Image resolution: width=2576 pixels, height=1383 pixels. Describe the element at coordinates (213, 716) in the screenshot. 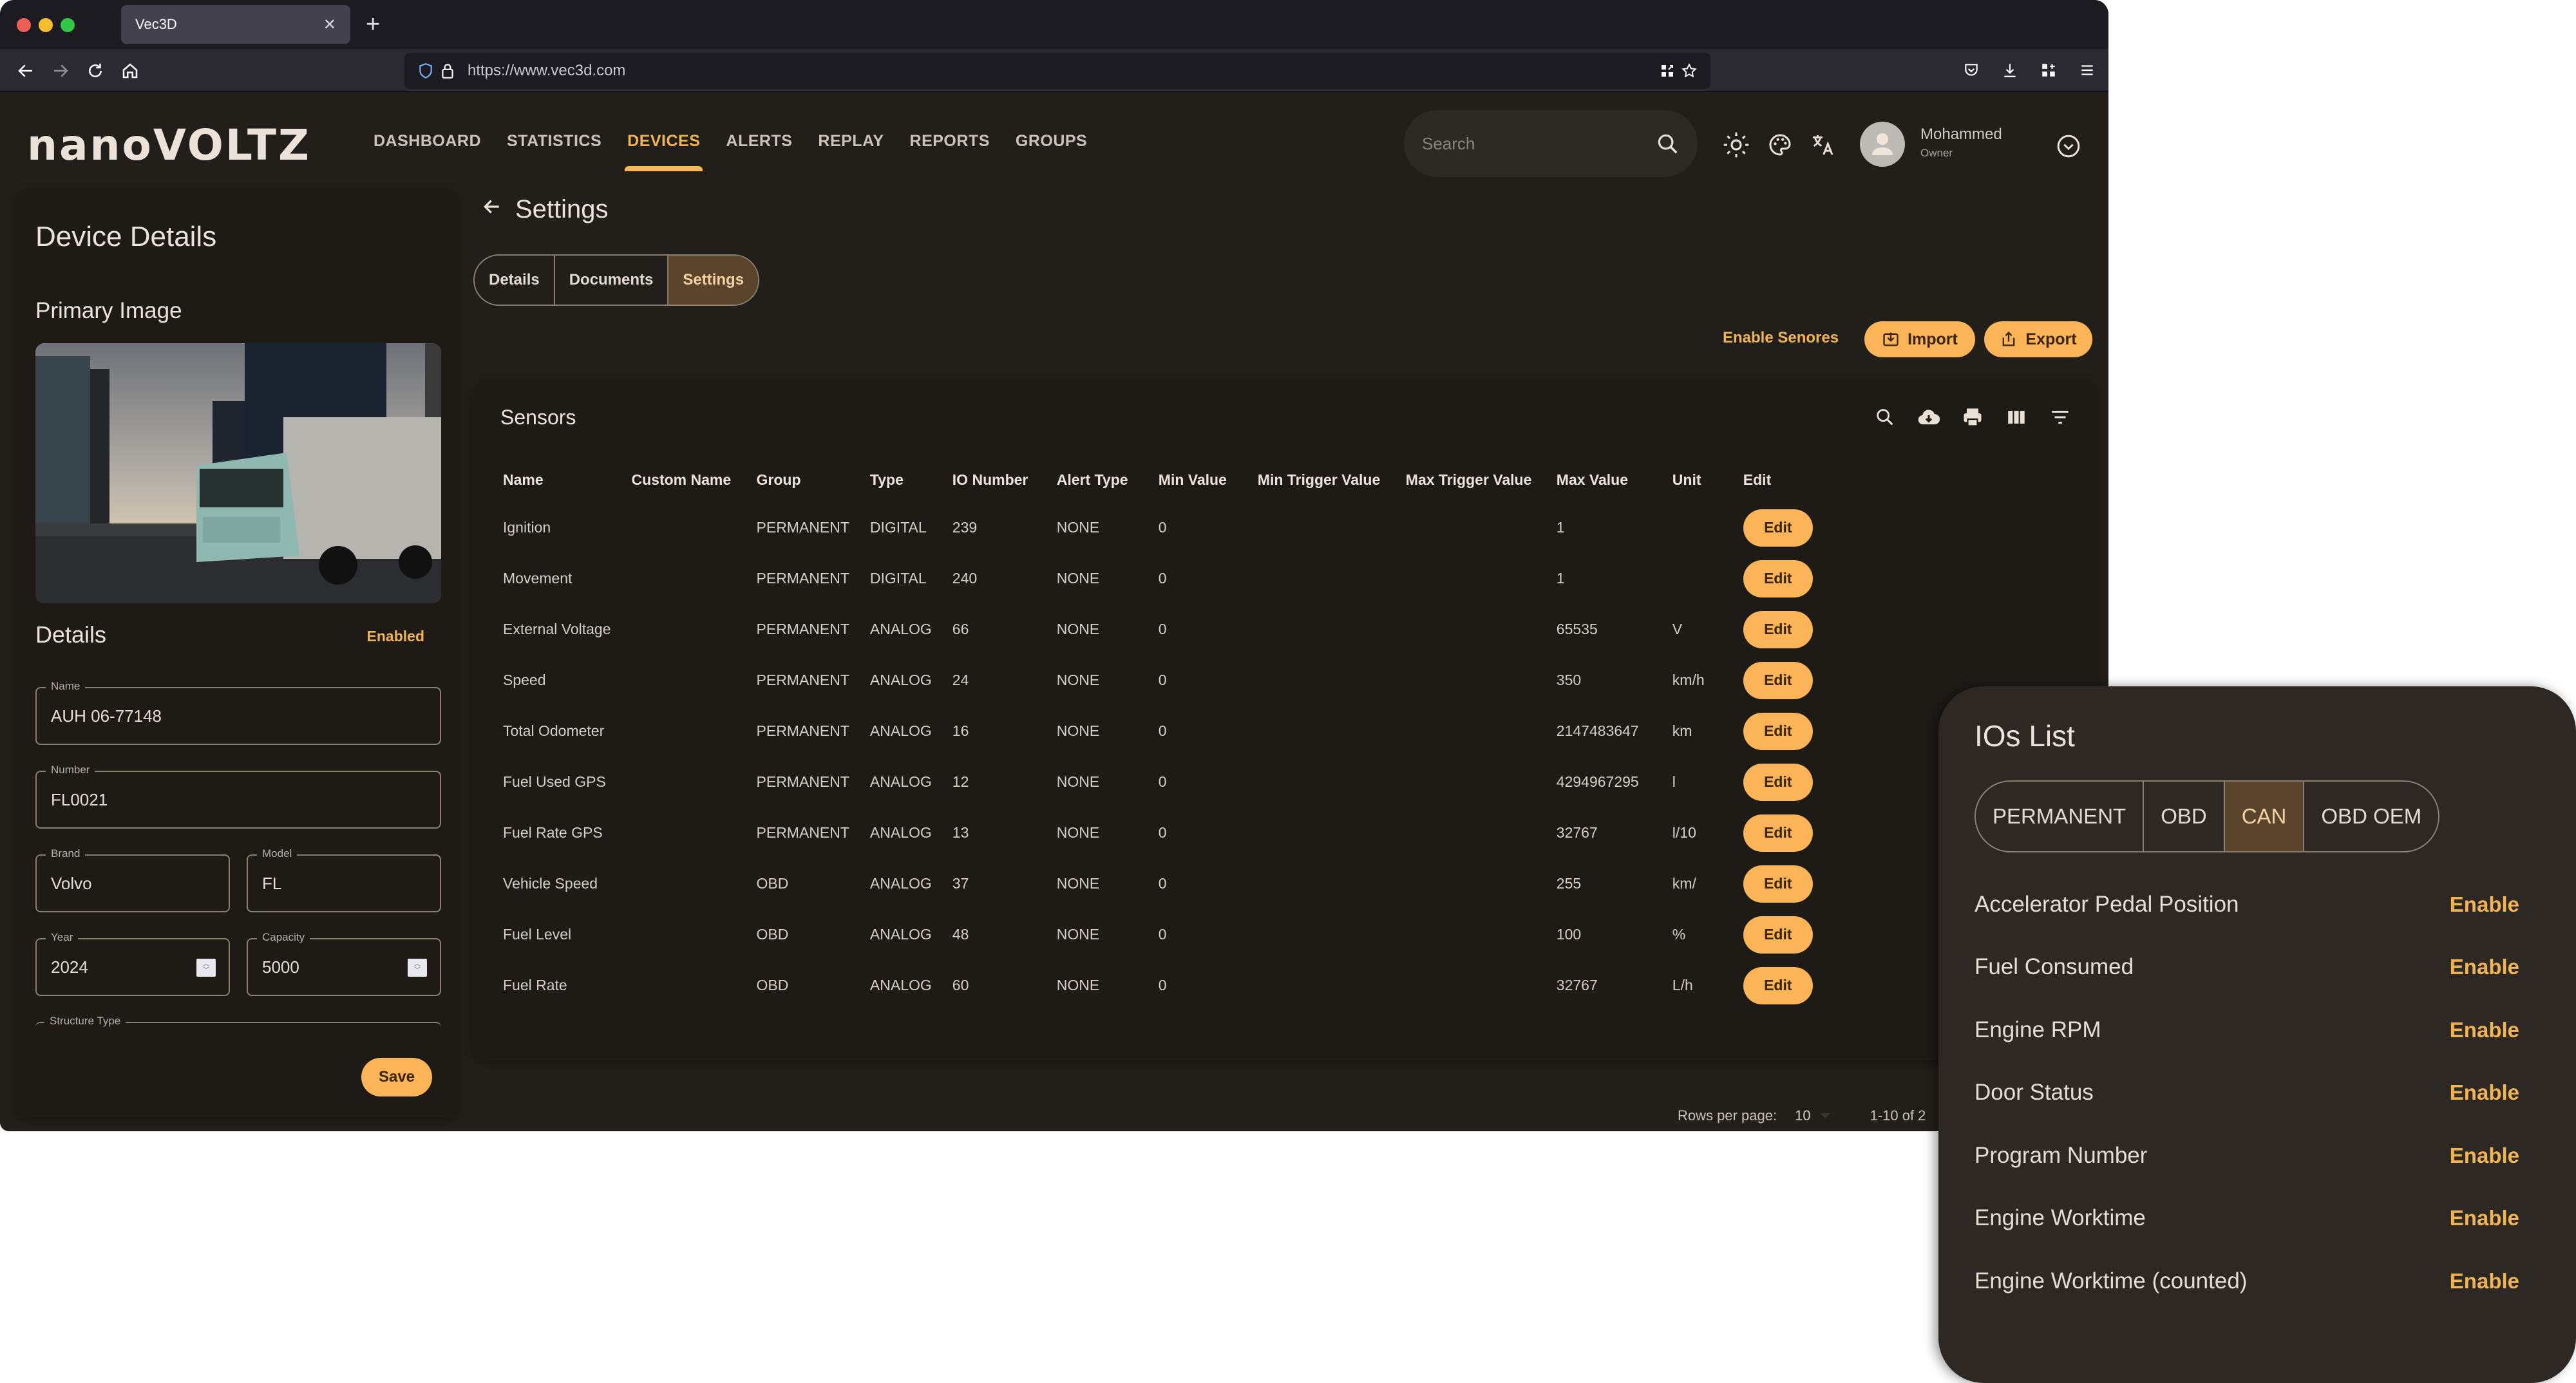

I see `name-input` at that location.